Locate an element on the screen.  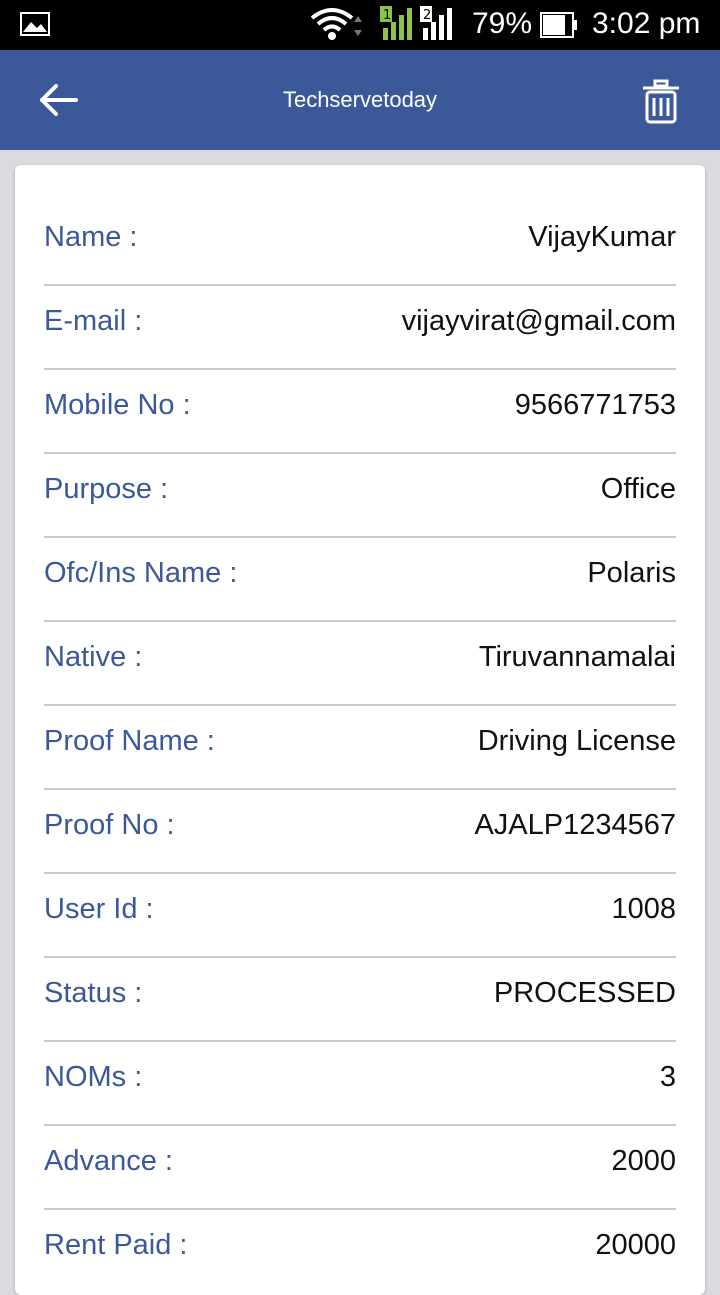
battery-icon is located at coordinates (558, 25).